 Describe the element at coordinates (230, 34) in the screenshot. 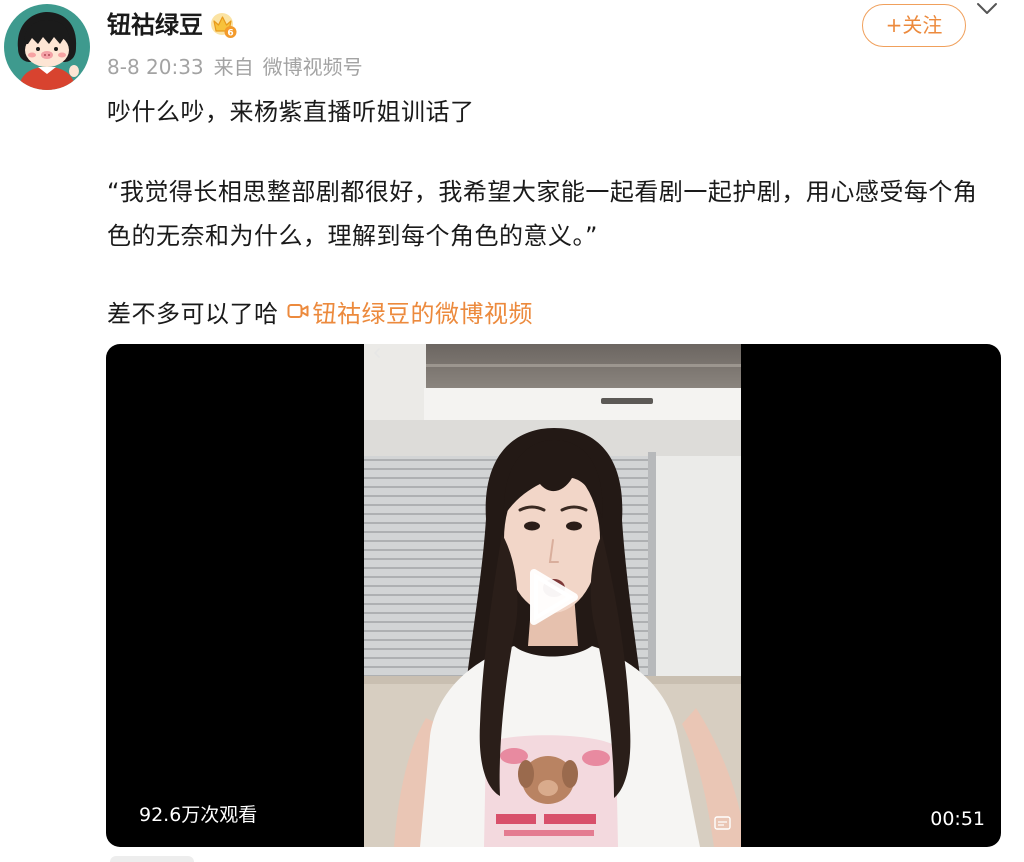

I see `vip-level: 6` at that location.